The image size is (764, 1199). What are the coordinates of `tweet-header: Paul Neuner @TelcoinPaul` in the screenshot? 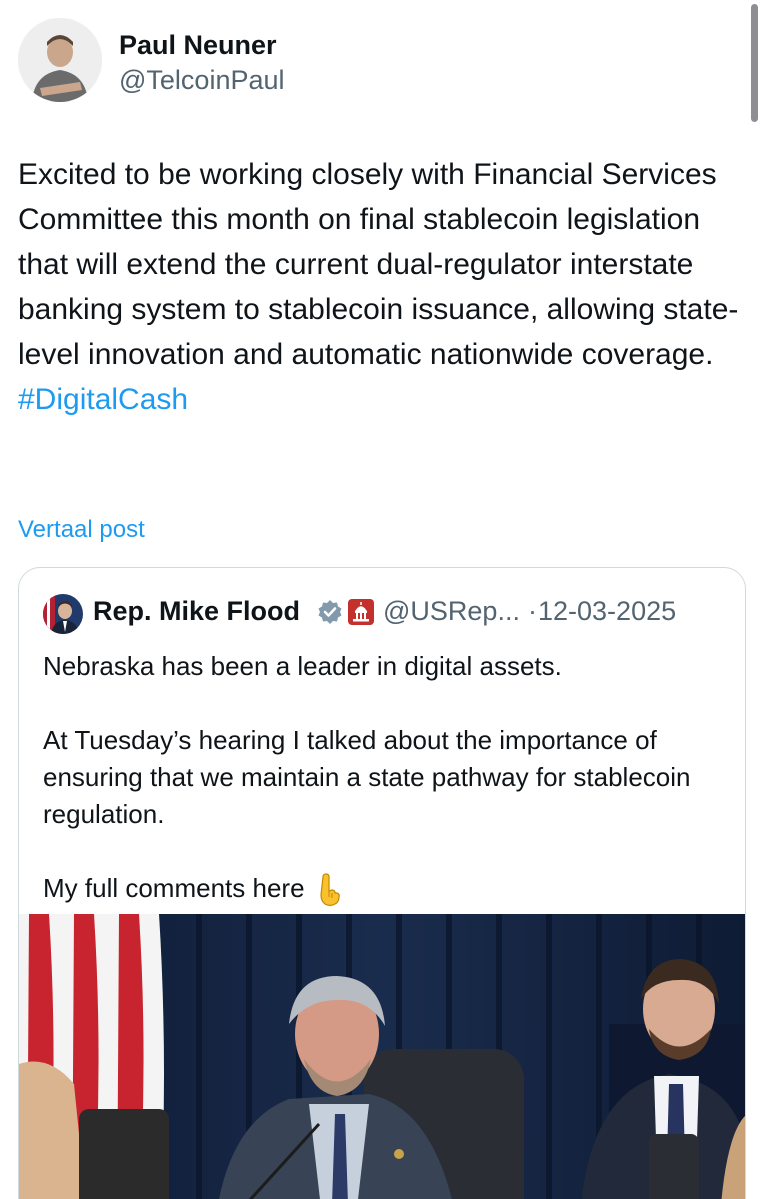 It's located at (368, 63).